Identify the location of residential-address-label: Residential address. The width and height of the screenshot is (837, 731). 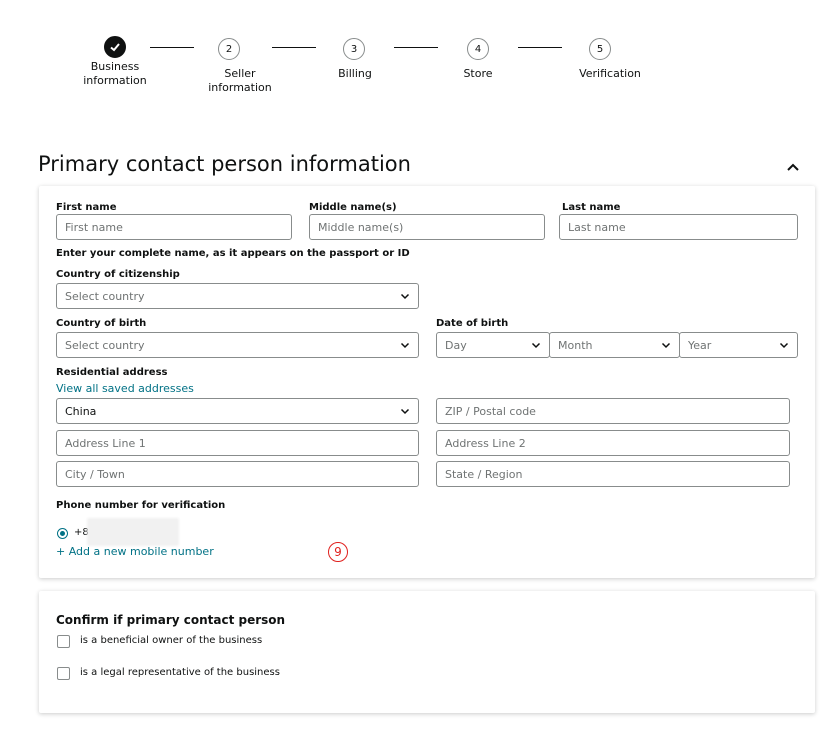
(112, 372).